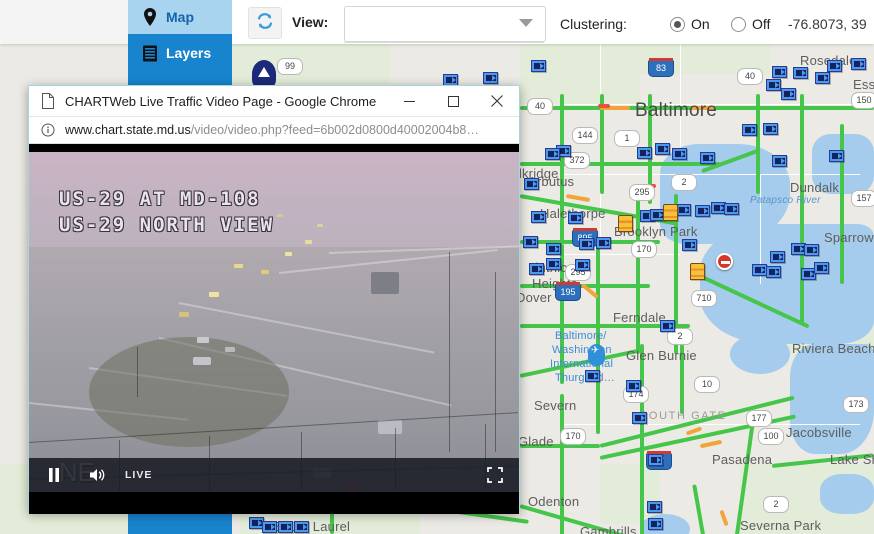 The width and height of the screenshot is (874, 534). Describe the element at coordinates (863, 84) in the screenshot. I see `map-place-label: Essex` at that location.